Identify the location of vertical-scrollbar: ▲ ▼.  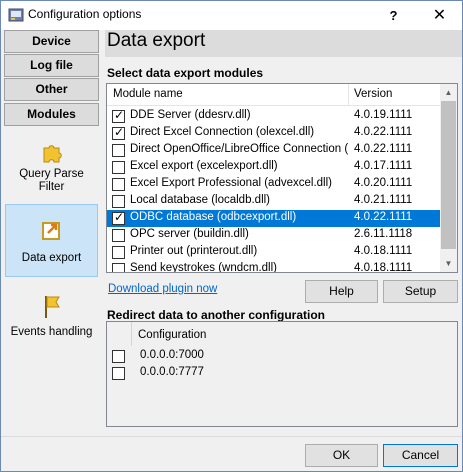
(448, 178).